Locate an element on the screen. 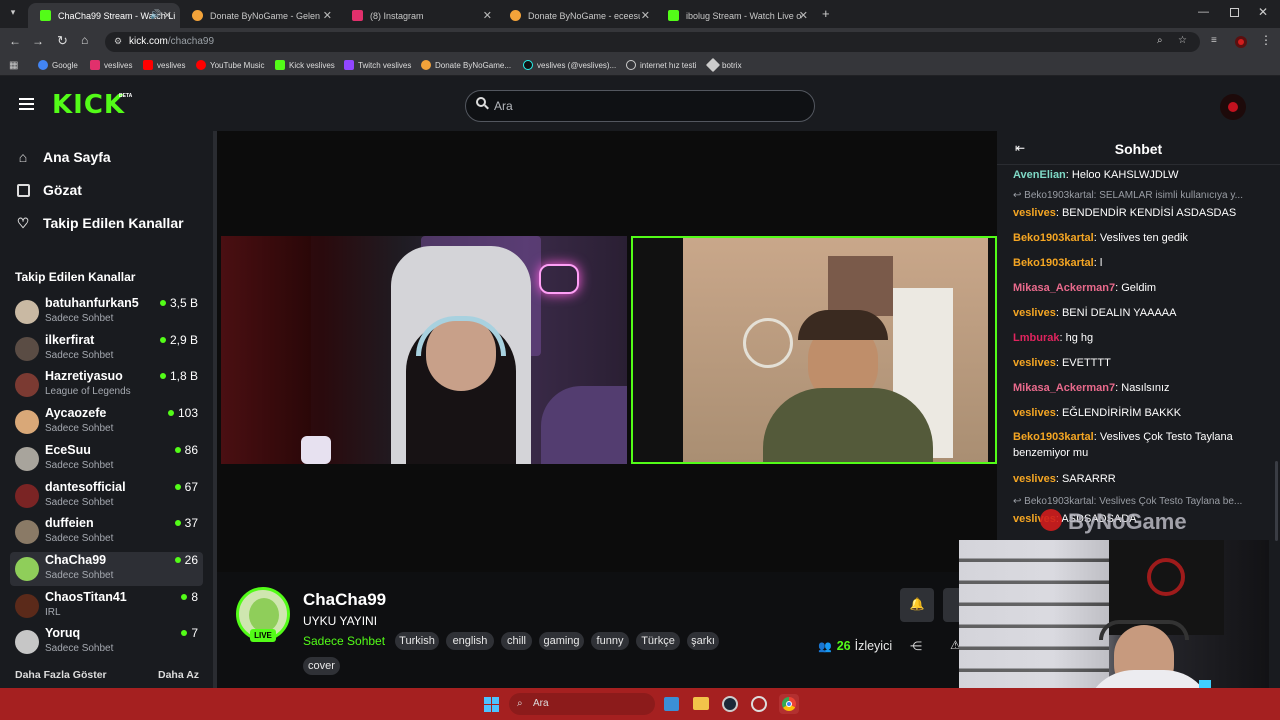  tab-kick-chacha99: ChaCha99 Stream - Watch Li 🔊 ✕ is located at coordinates (104, 15).